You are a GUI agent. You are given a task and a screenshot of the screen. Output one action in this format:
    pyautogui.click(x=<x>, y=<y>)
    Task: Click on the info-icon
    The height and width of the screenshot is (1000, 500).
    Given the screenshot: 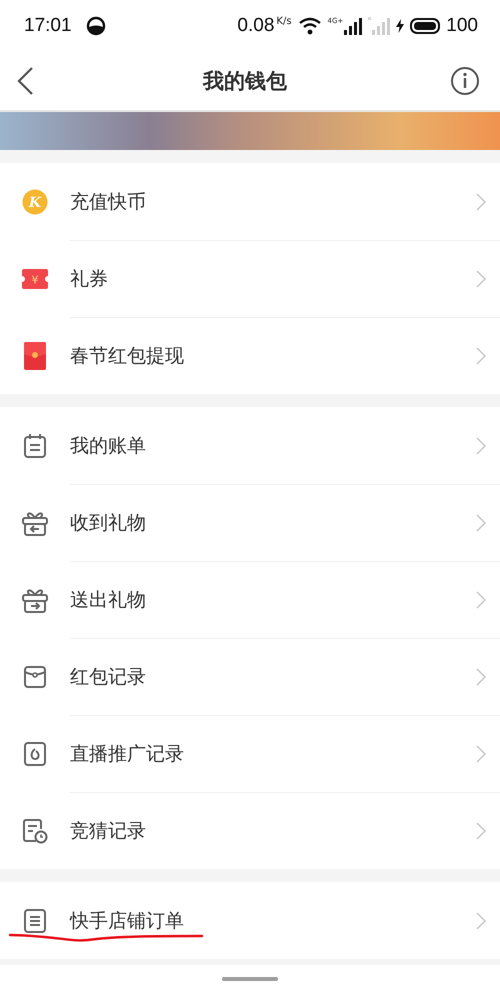 What is the action you would take?
    pyautogui.click(x=465, y=81)
    